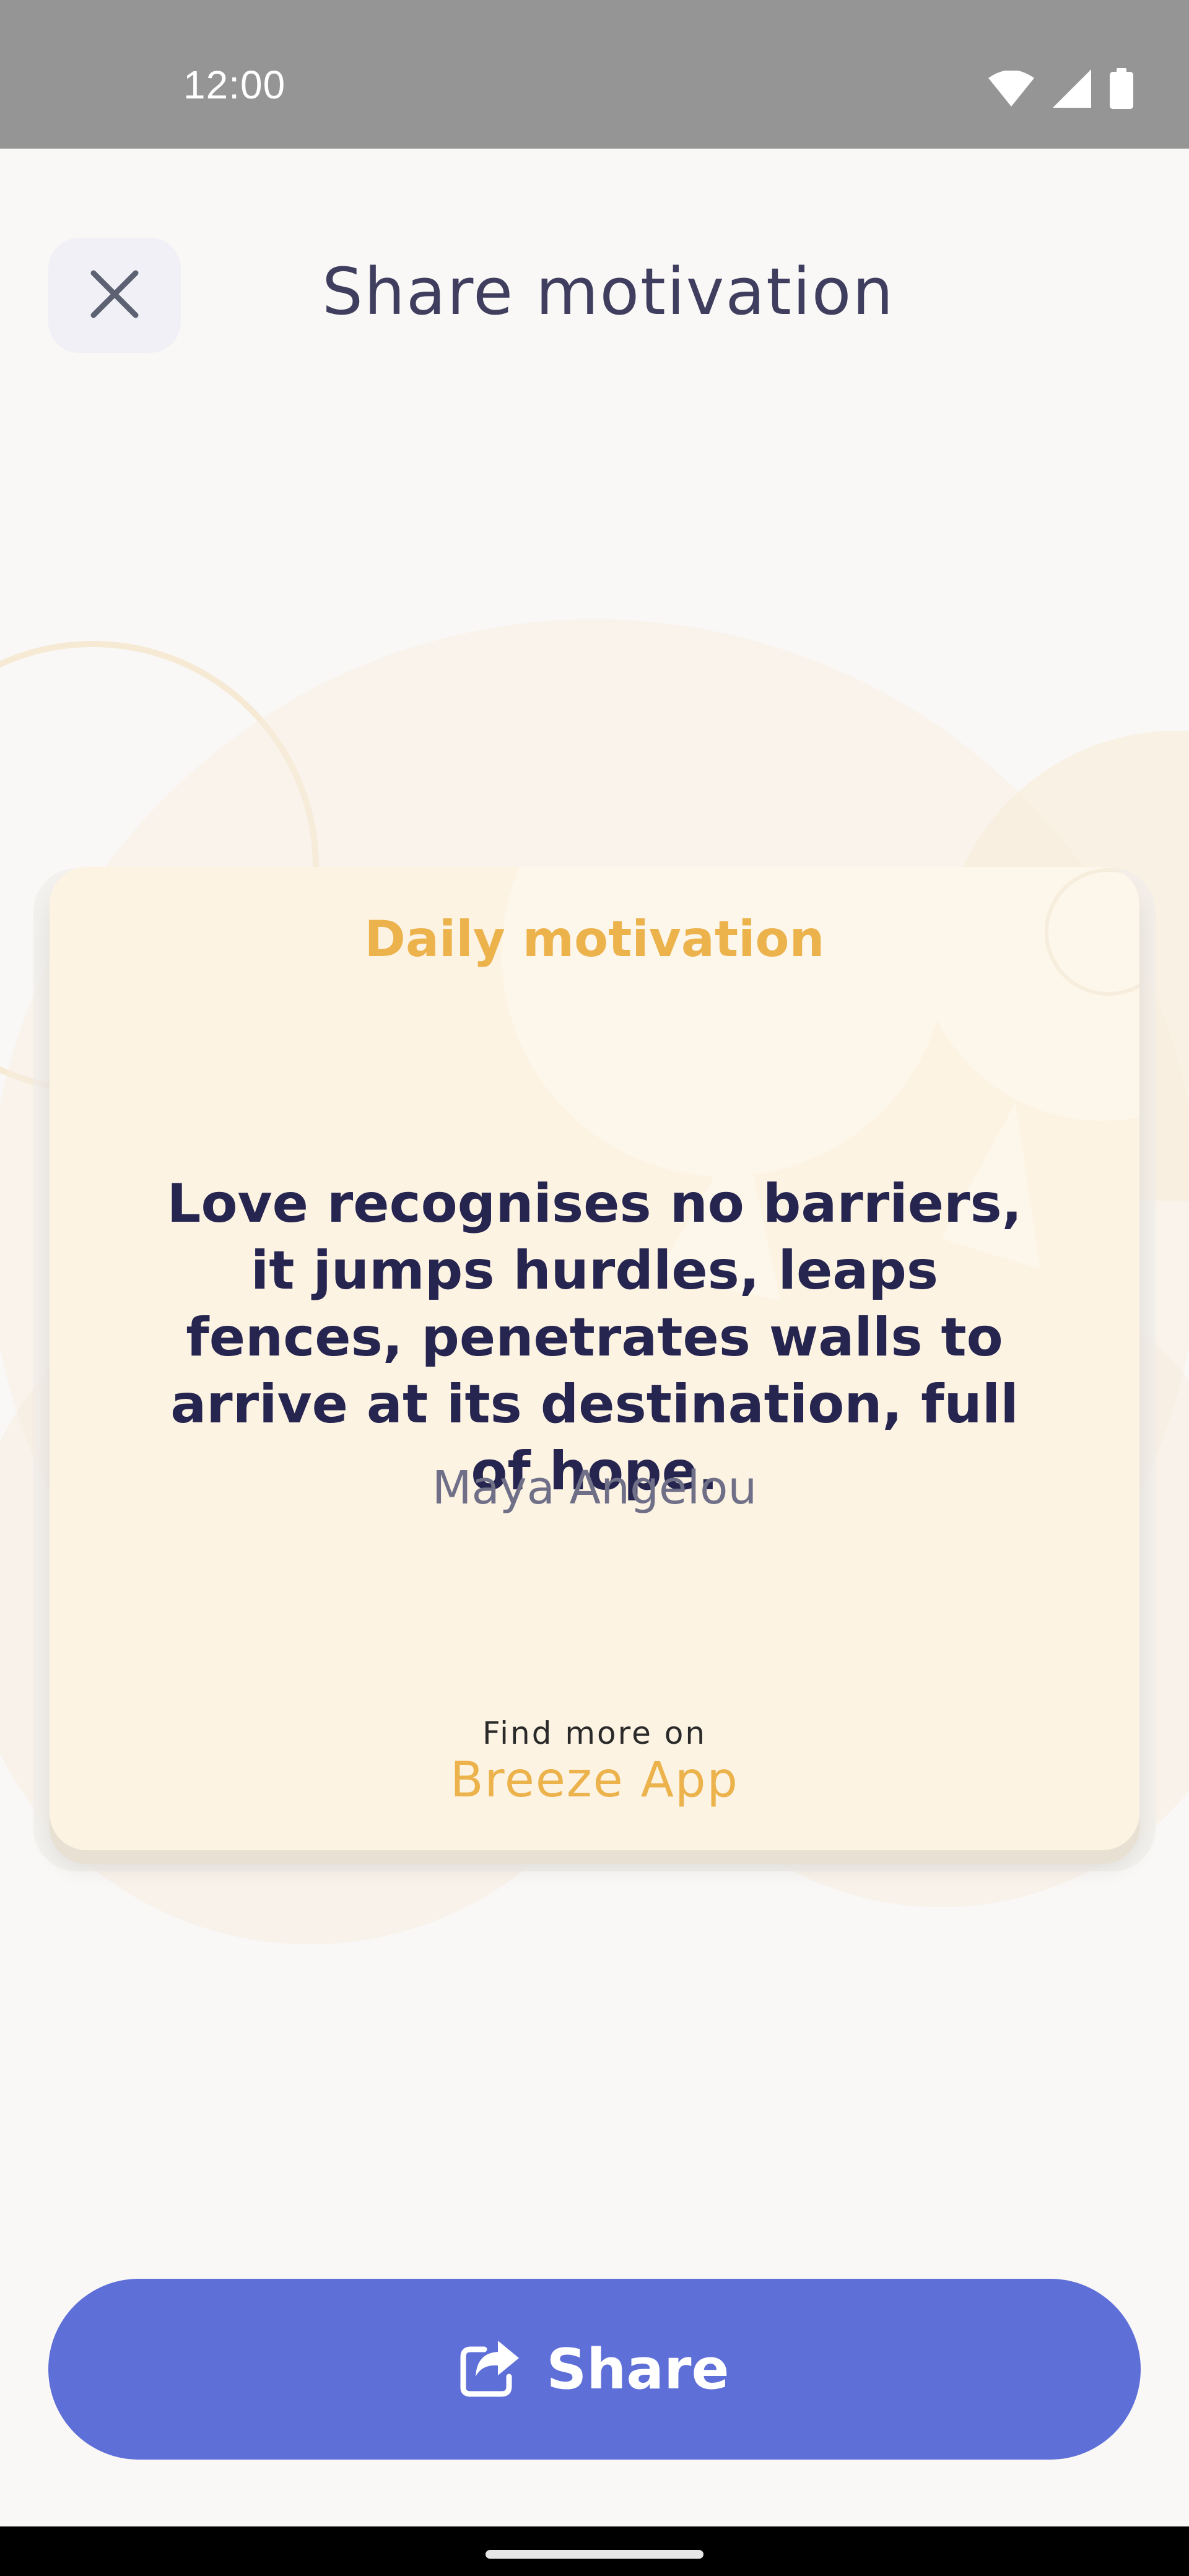 The height and width of the screenshot is (2576, 1189). I want to click on status-time: 12:00, so click(234, 85).